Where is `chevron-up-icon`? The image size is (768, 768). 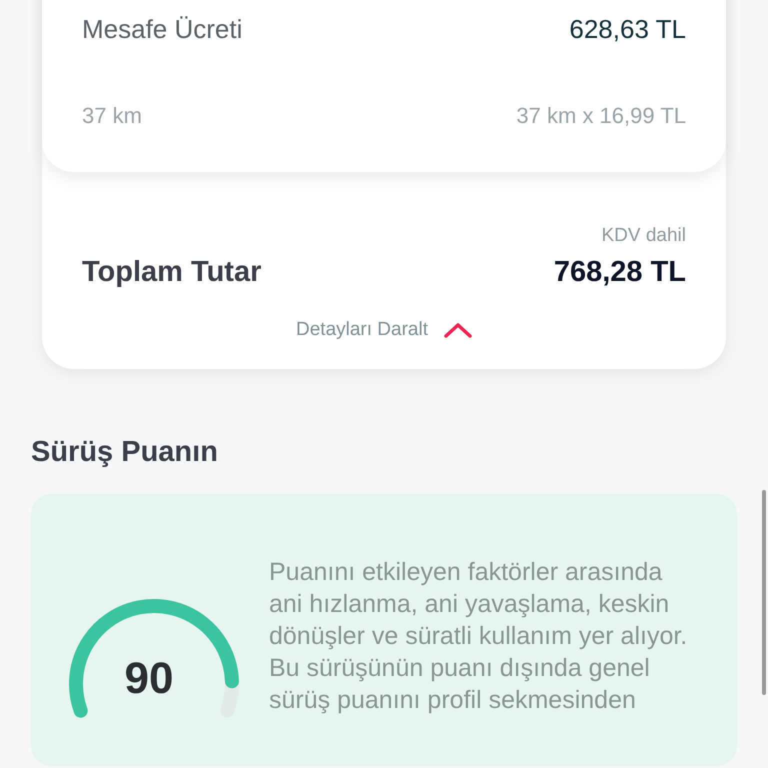 chevron-up-icon is located at coordinates (458, 330).